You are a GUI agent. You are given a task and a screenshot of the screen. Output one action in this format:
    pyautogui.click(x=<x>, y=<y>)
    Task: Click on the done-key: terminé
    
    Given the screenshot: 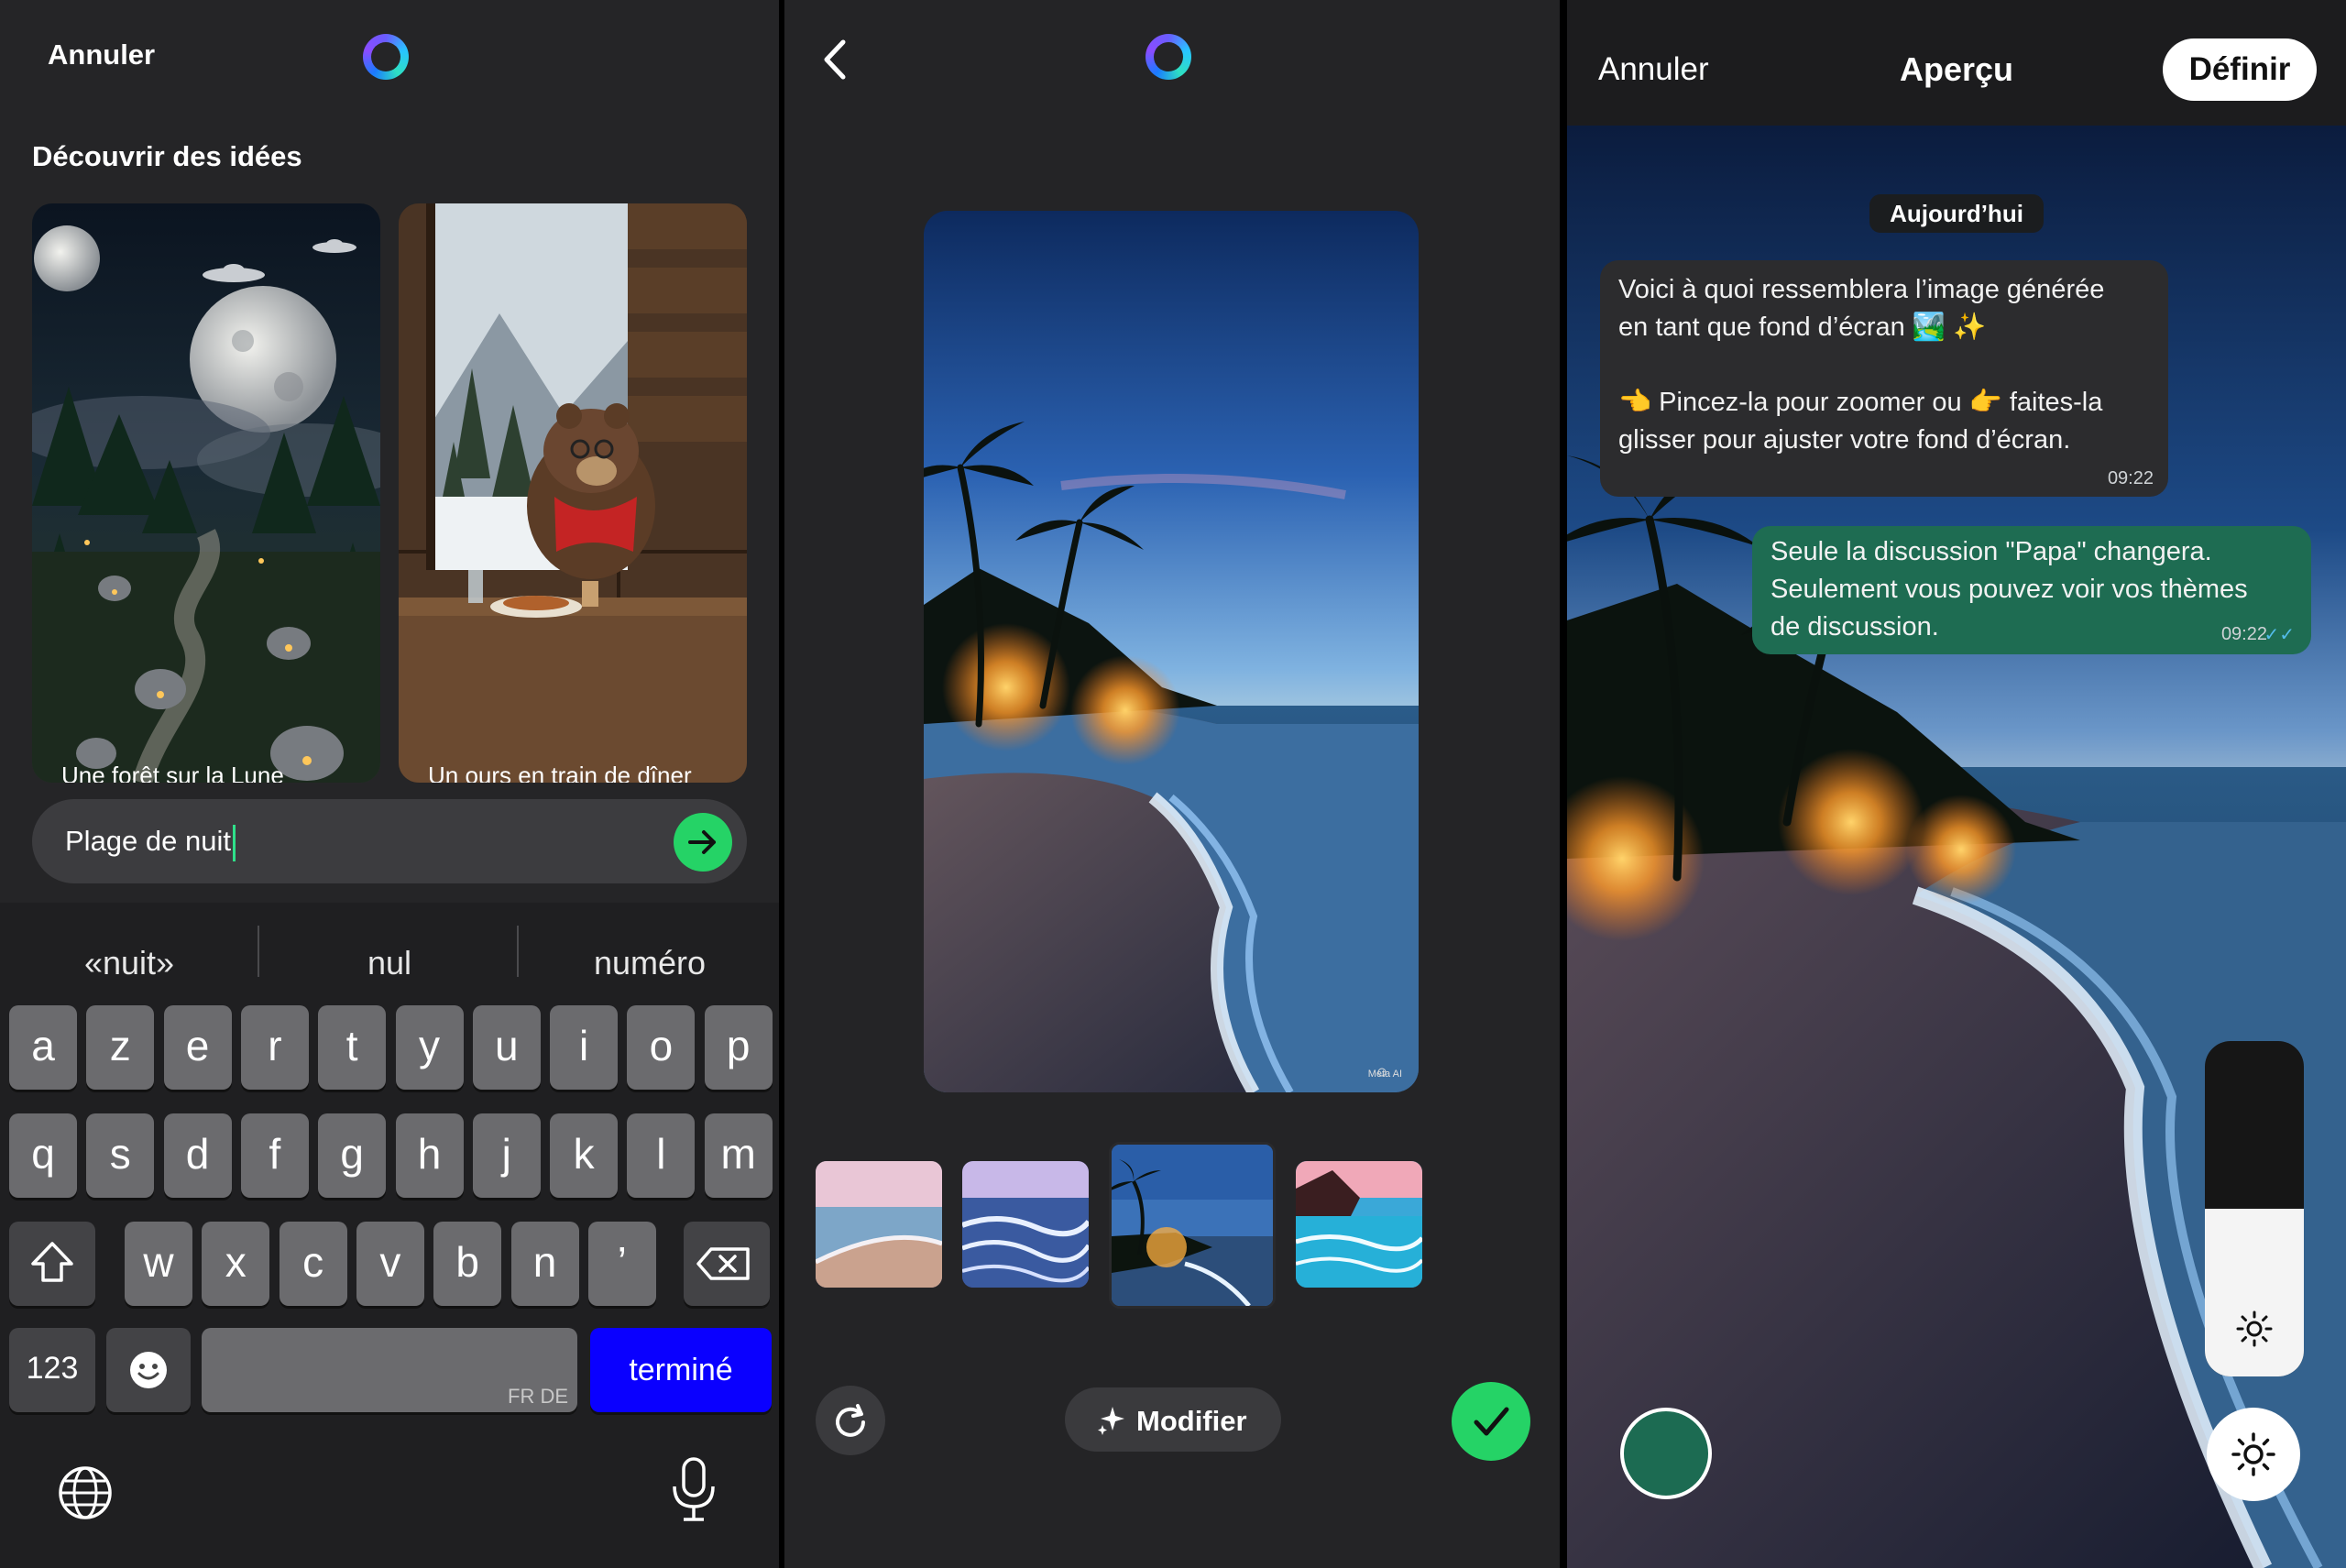 What is the action you would take?
    pyautogui.click(x=681, y=1370)
    